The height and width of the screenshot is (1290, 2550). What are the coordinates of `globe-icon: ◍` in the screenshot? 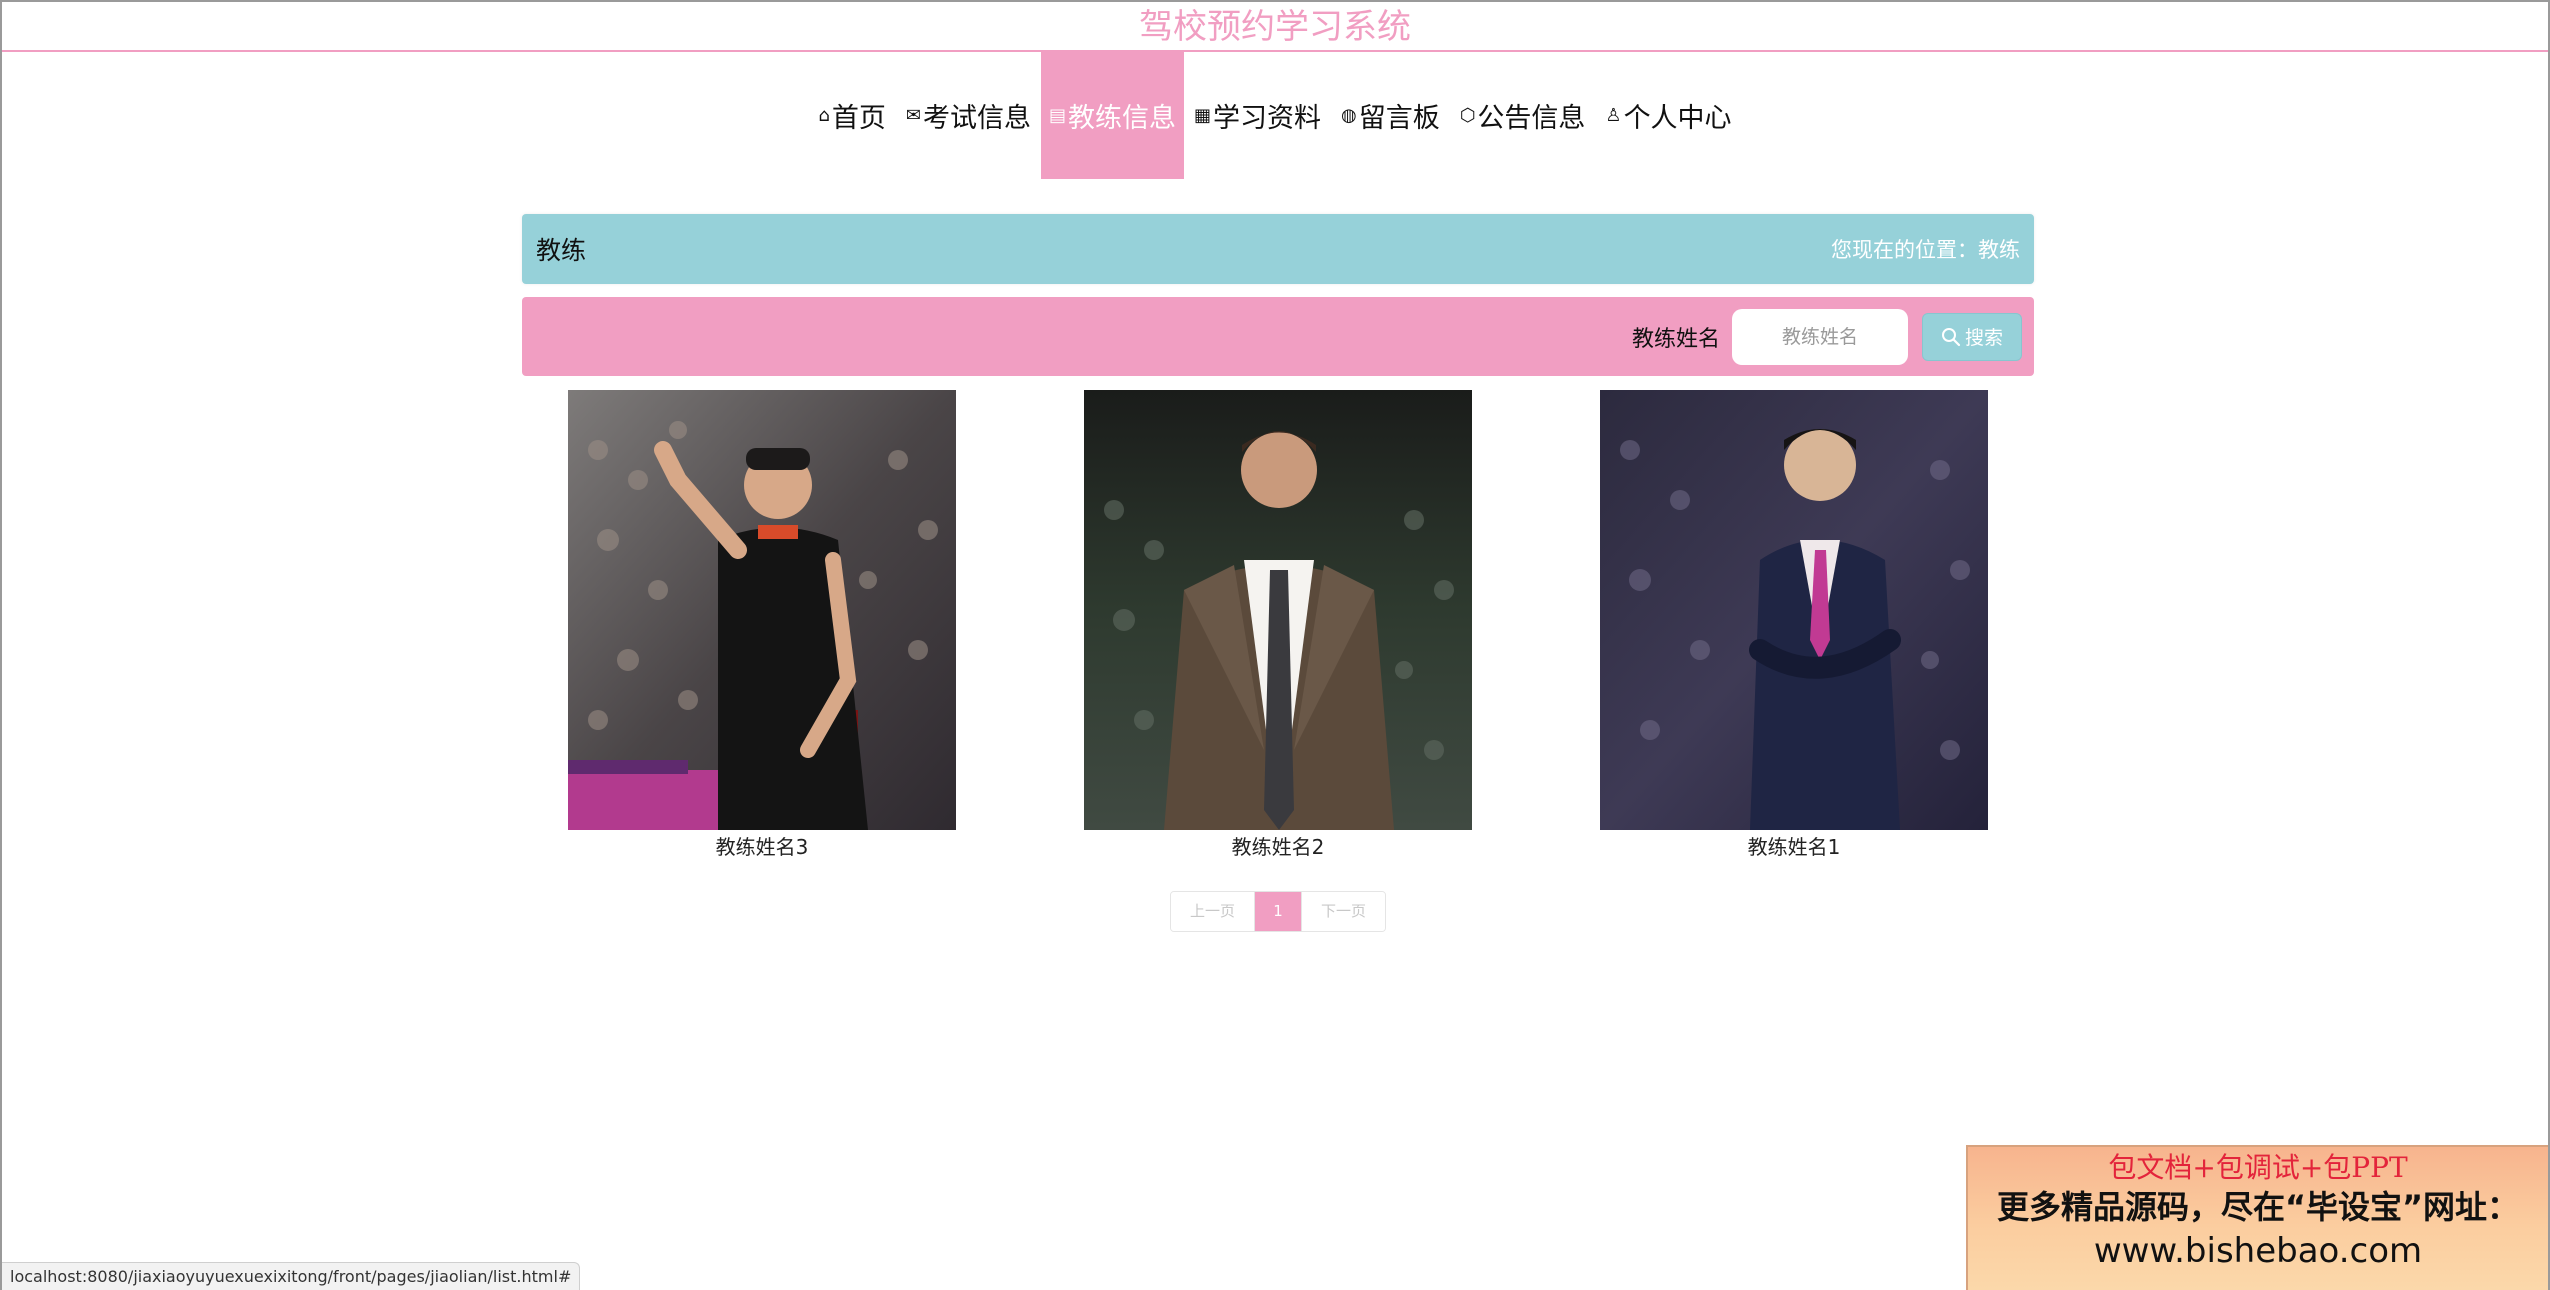 It's located at (1348, 115).